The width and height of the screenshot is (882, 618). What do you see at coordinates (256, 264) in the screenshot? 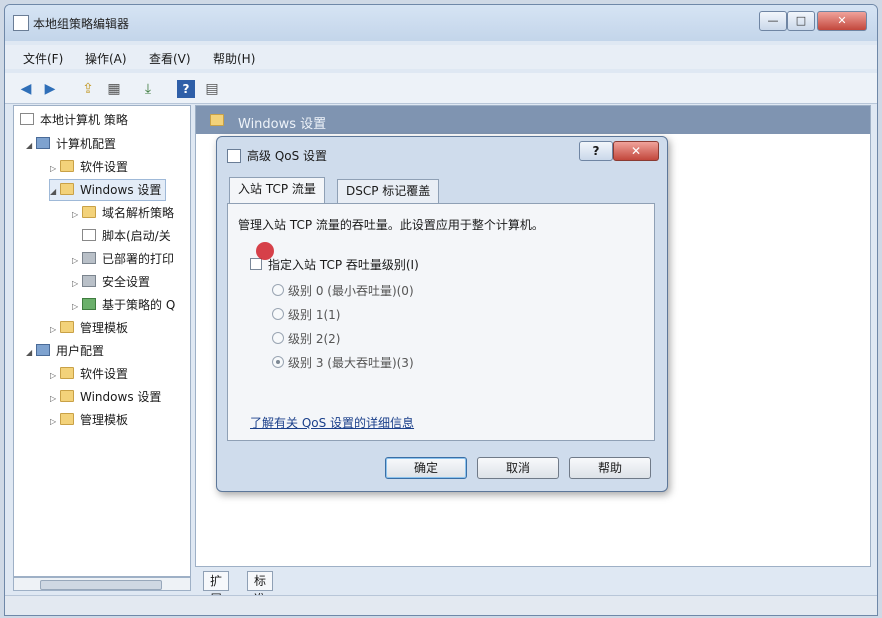
I see `throughput-checkbox` at bounding box center [256, 264].